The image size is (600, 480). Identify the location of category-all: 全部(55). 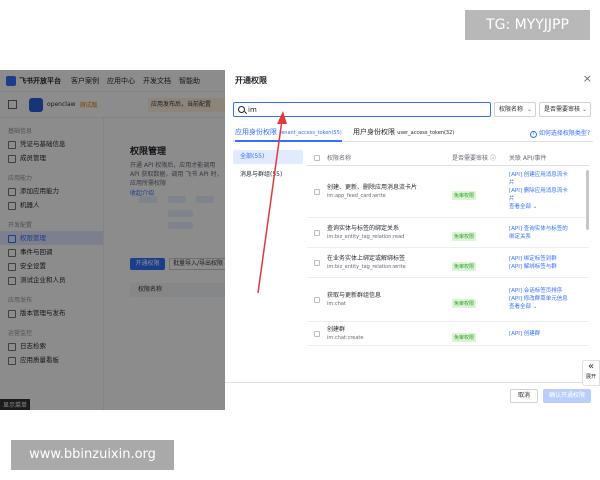
(268, 157).